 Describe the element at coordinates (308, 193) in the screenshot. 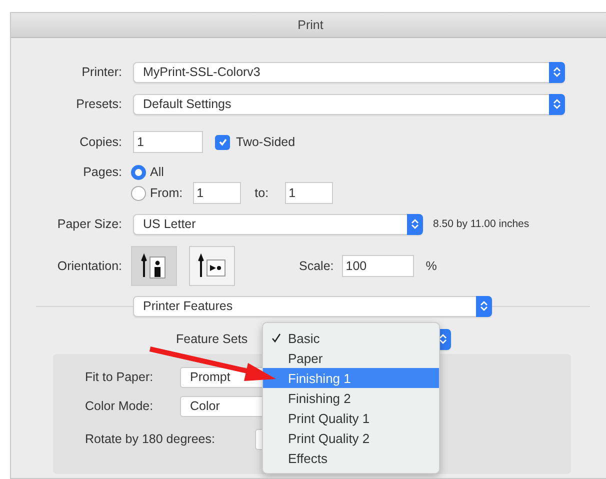

I see `to-page-field: 1` at that location.